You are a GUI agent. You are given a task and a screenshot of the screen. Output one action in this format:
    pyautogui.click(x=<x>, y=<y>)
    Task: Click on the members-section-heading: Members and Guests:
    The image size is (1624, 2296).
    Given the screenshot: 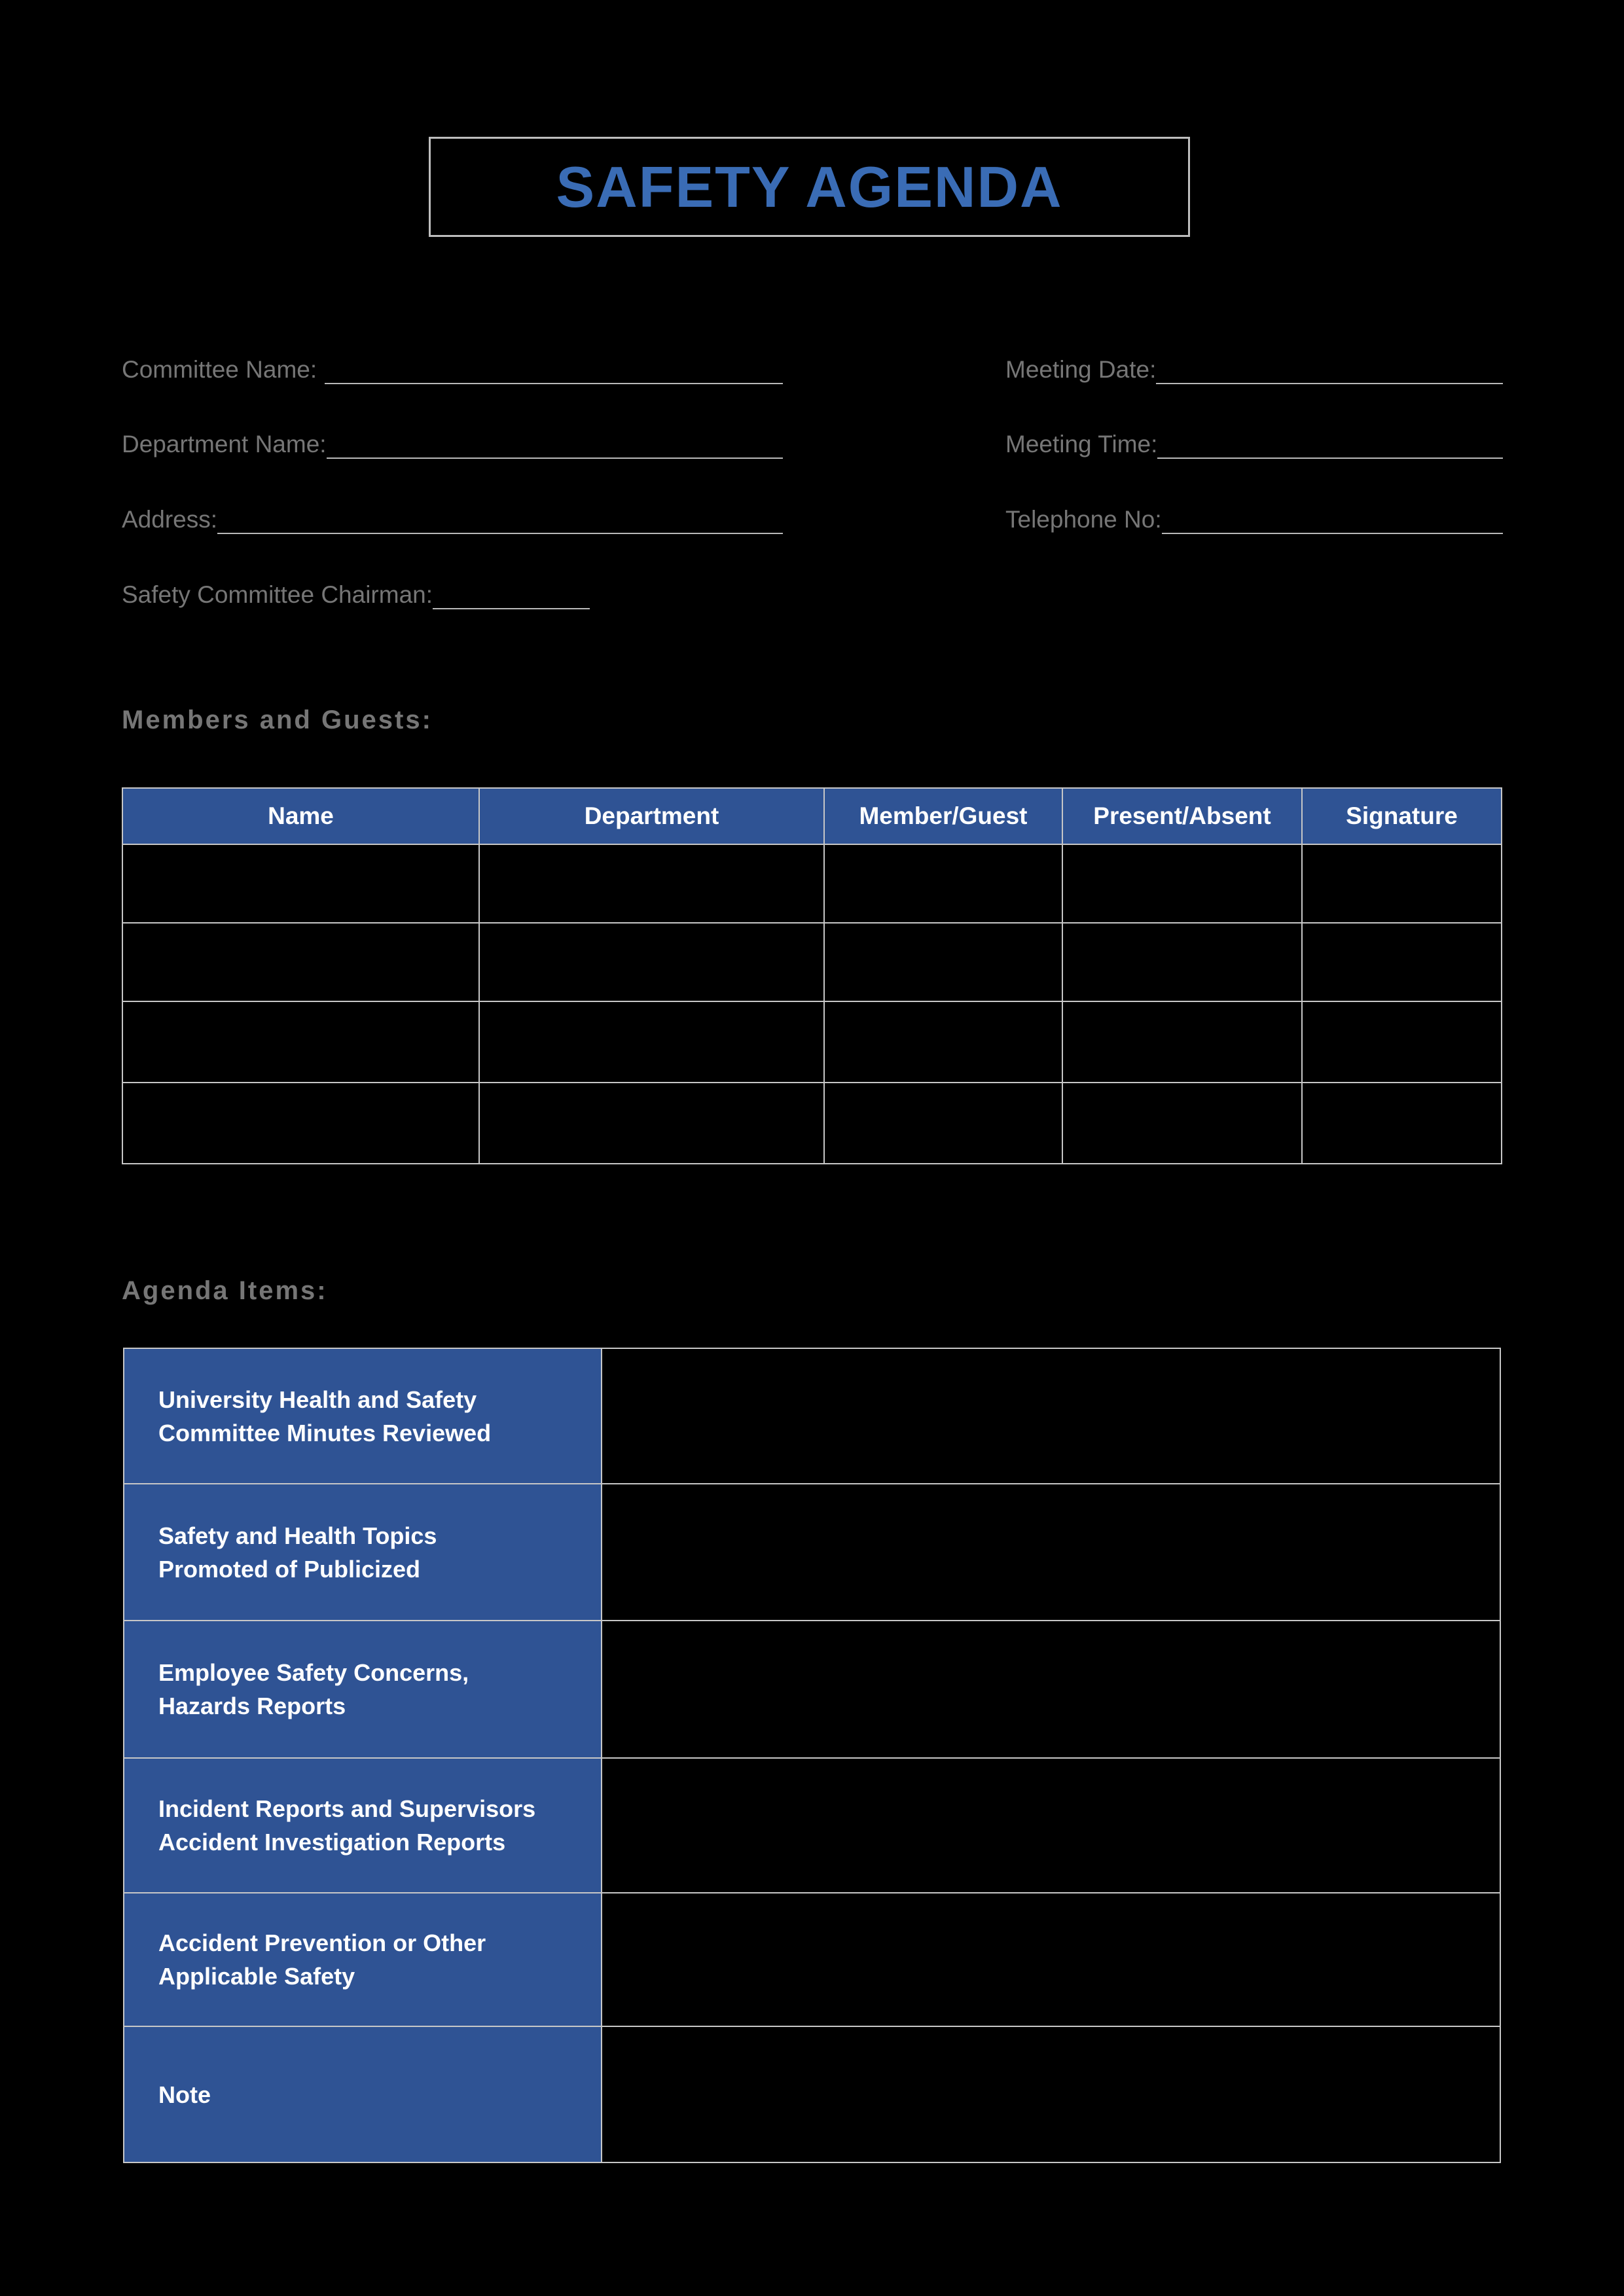 What is the action you would take?
    pyautogui.click(x=277, y=720)
    